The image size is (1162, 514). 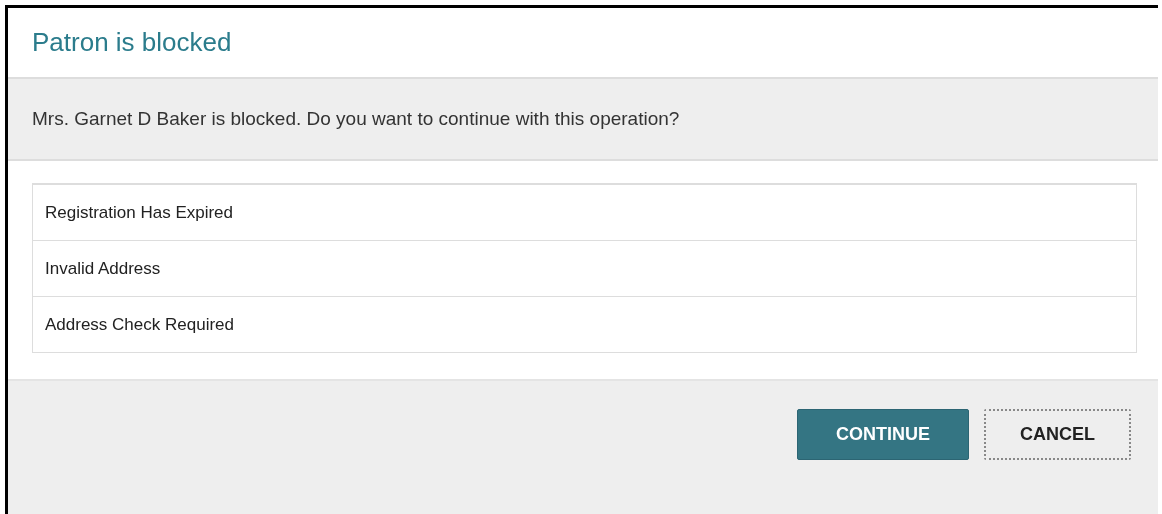 I want to click on continue-button: CONTINUE, so click(x=883, y=434).